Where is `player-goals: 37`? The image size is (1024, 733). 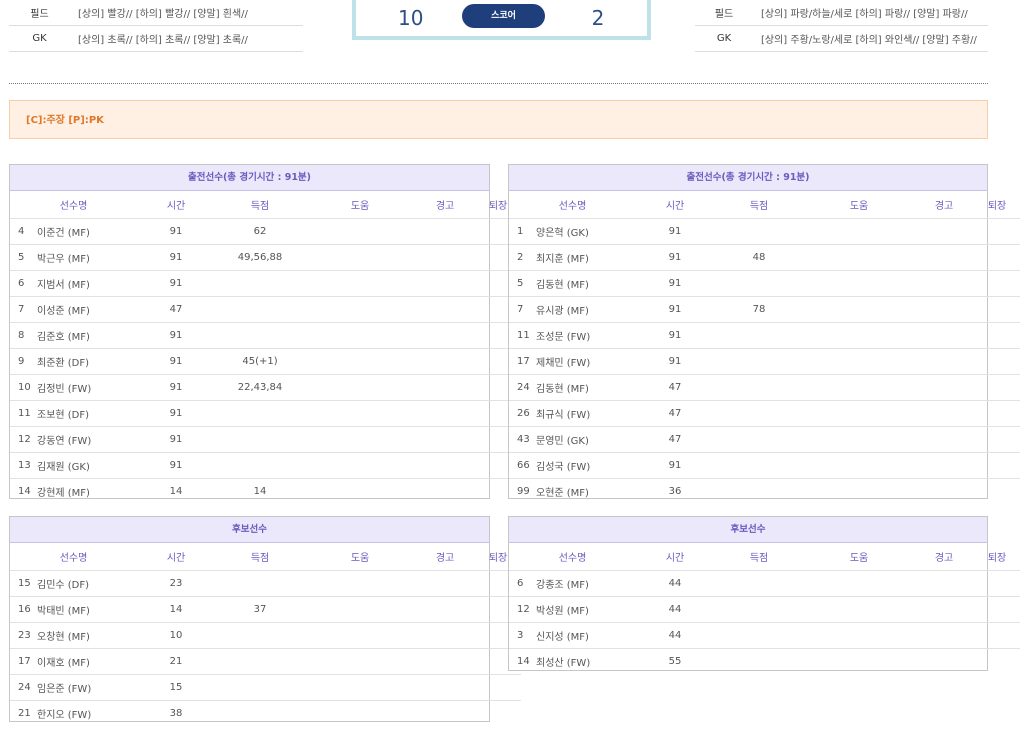 player-goals: 37 is located at coordinates (260, 609).